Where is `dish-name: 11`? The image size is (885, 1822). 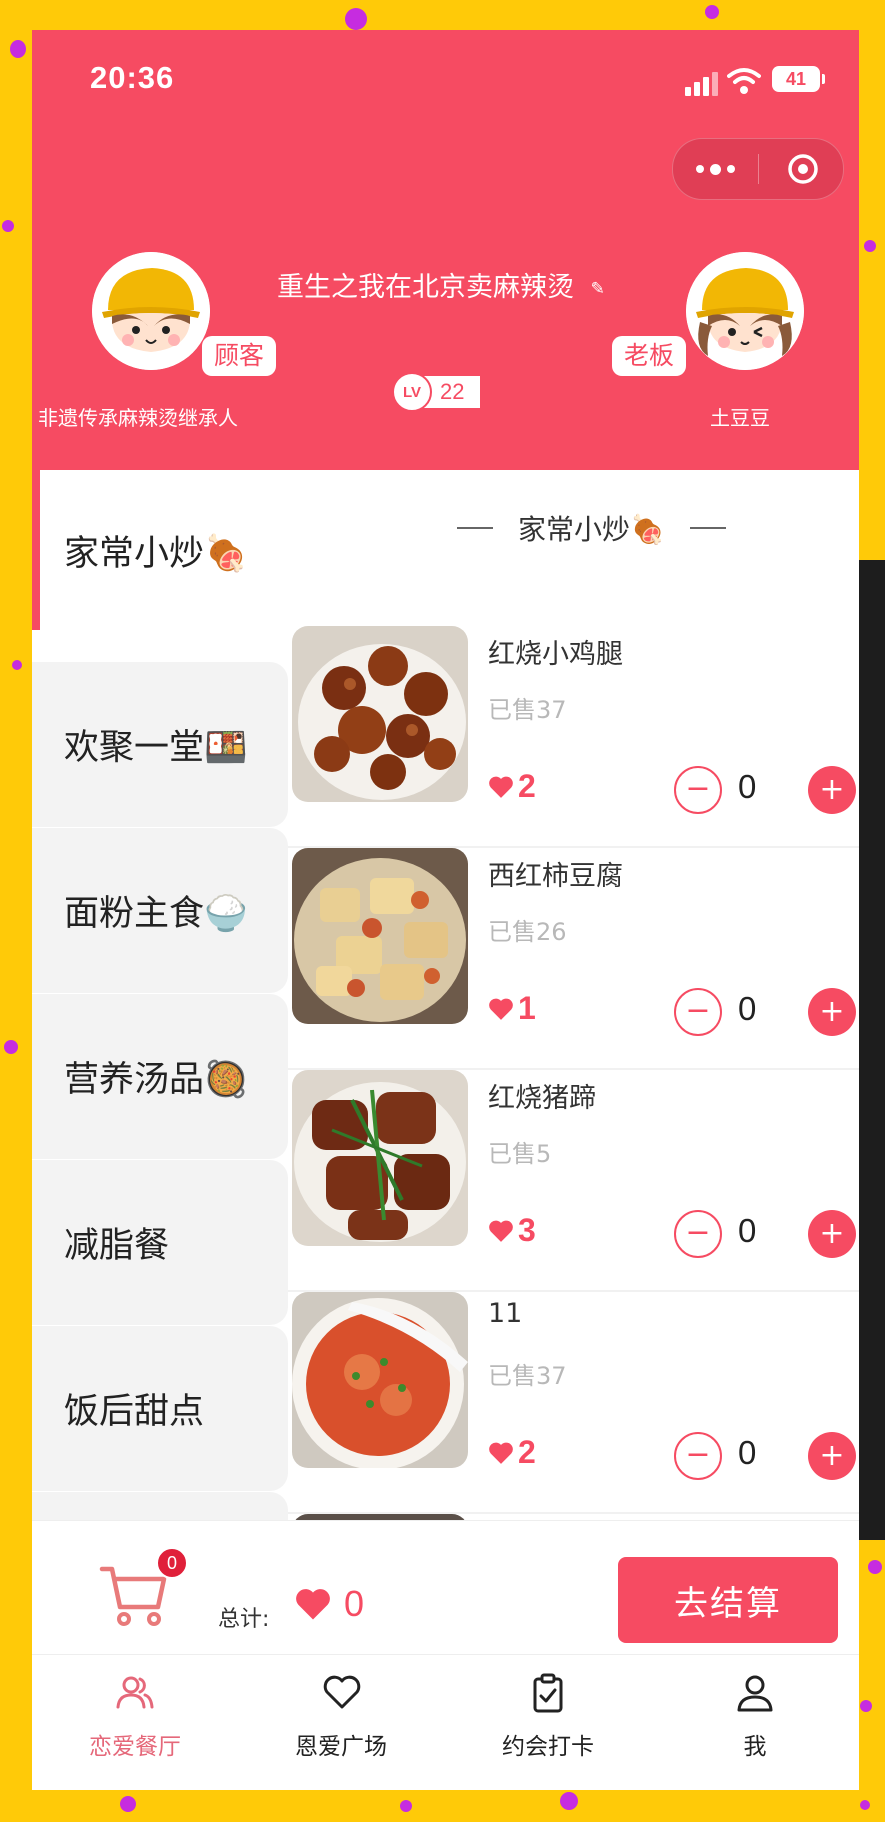
dish-name: 11 is located at coordinates (505, 1313).